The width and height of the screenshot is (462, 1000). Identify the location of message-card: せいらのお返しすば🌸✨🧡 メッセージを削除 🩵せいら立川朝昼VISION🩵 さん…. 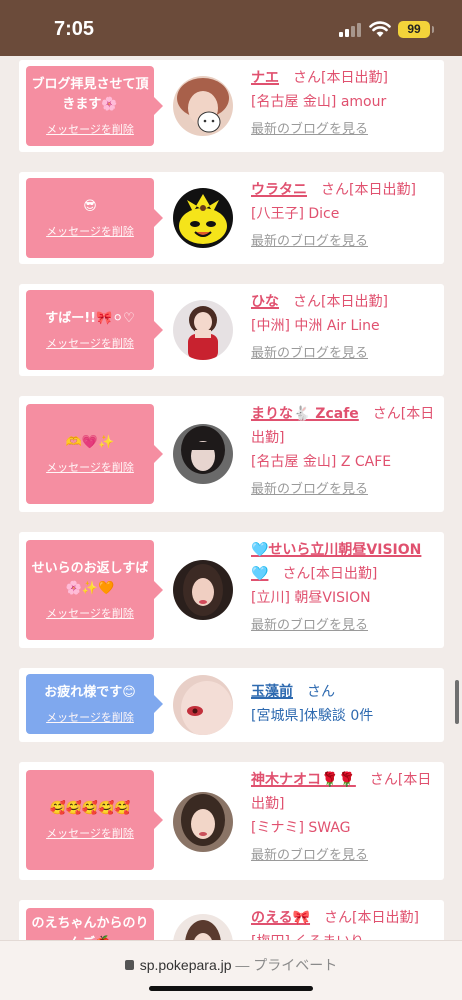
(231, 590).